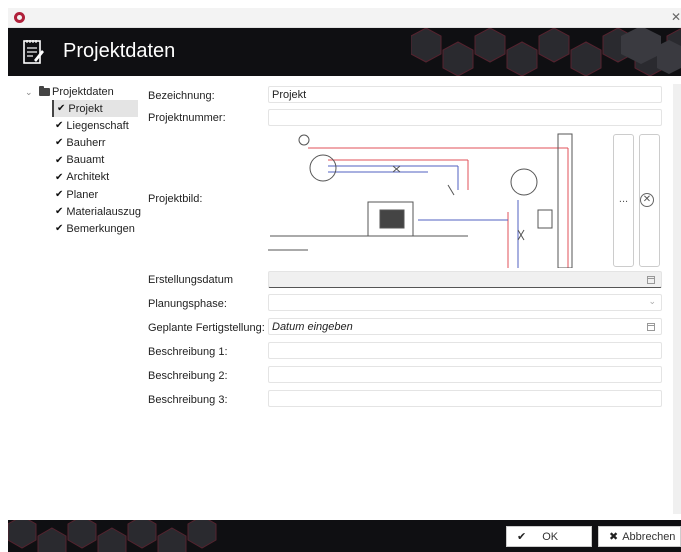 The width and height of the screenshot is (681, 552). I want to click on tree-item-bemerkungen: ✔ Bemerkungen, so click(84, 228).